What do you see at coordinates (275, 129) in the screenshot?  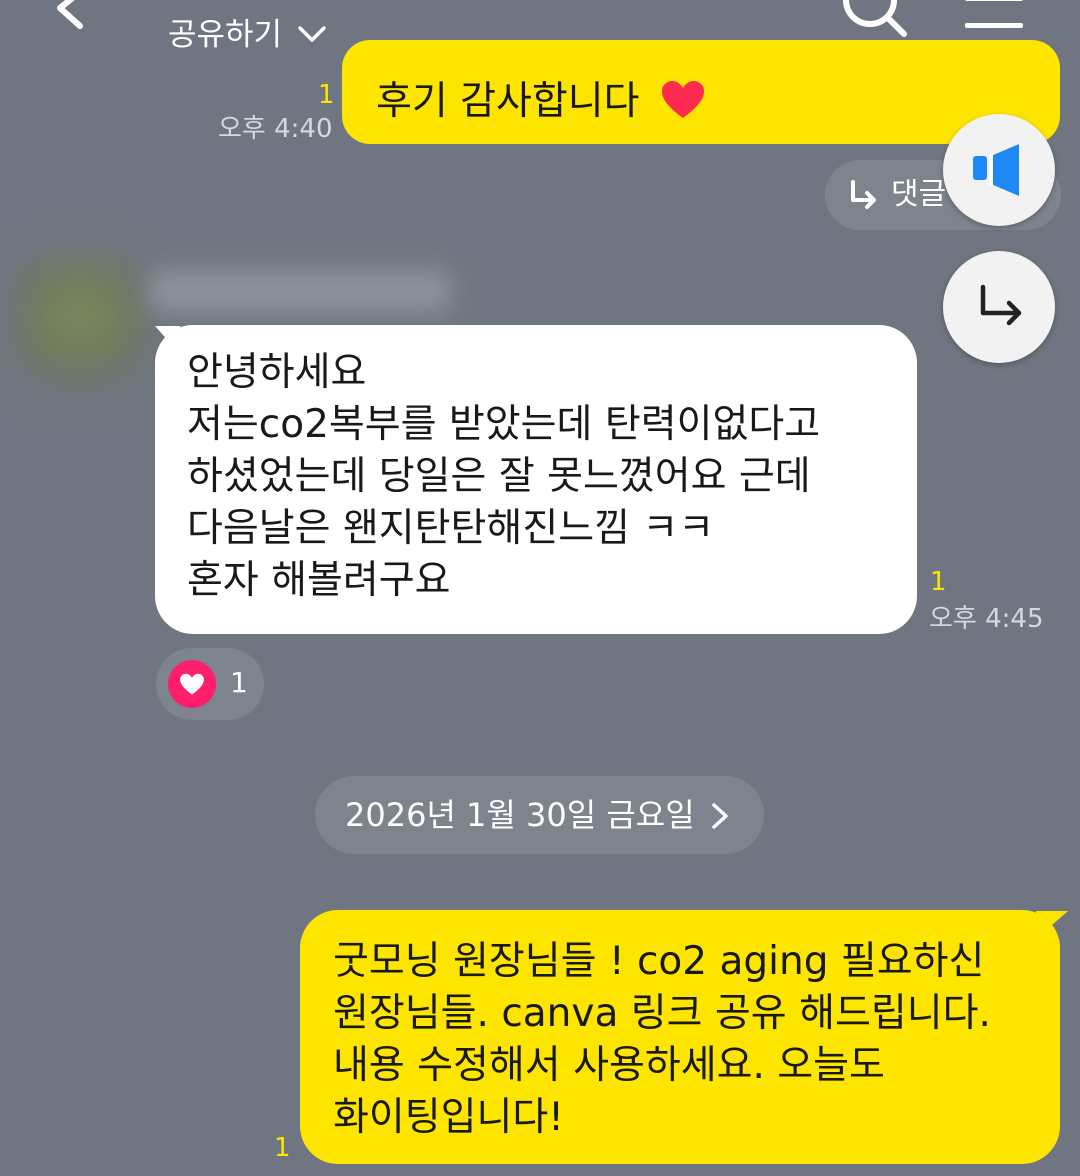 I see `message-time: 오후 4:40` at bounding box center [275, 129].